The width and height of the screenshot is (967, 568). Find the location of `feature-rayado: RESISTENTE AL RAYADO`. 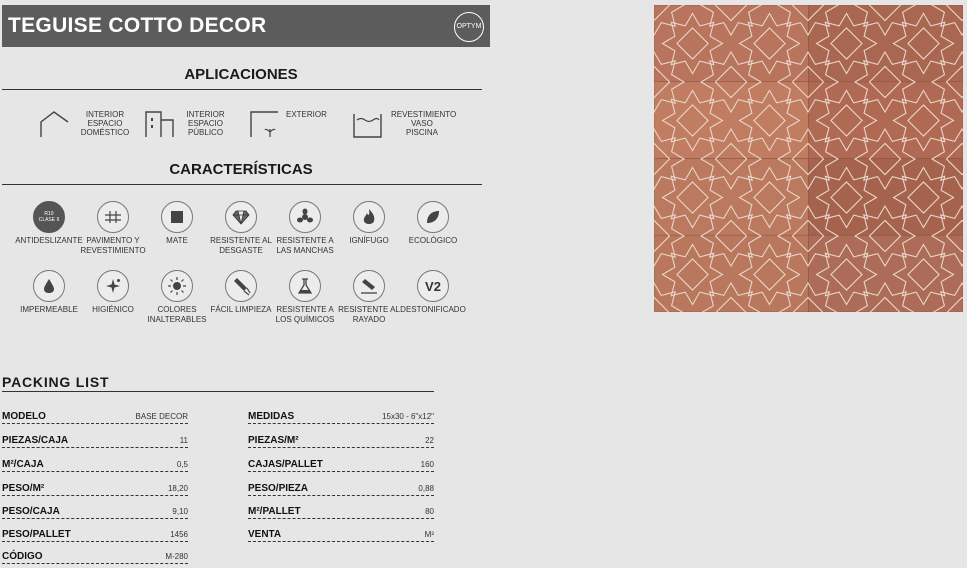

feature-rayado: RESISTENTE AL RAYADO is located at coordinates (369, 297).